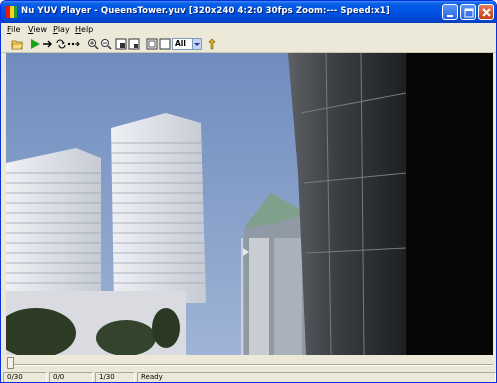 This screenshot has width=497, height=383. Describe the element at coordinates (87, 29) in the screenshot. I see `menu-help-label: elp` at that location.